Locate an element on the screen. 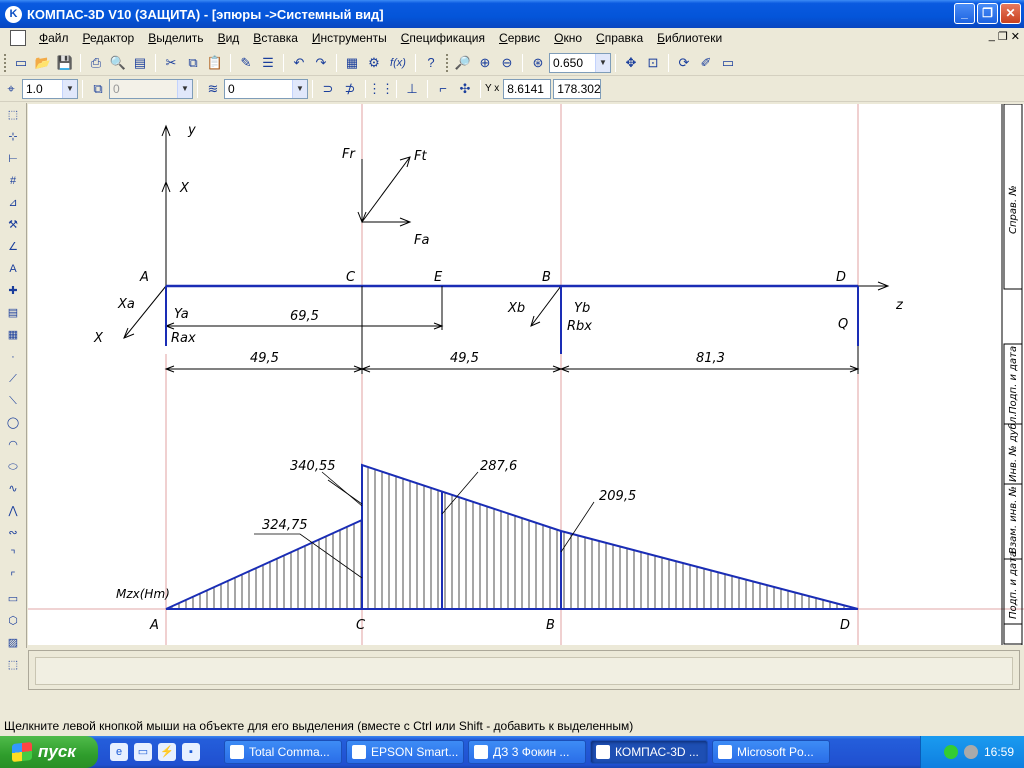 Image resolution: width=1024 pixels, height=768 pixels. zoom-in-icon: ⊕ is located at coordinates (485, 63).